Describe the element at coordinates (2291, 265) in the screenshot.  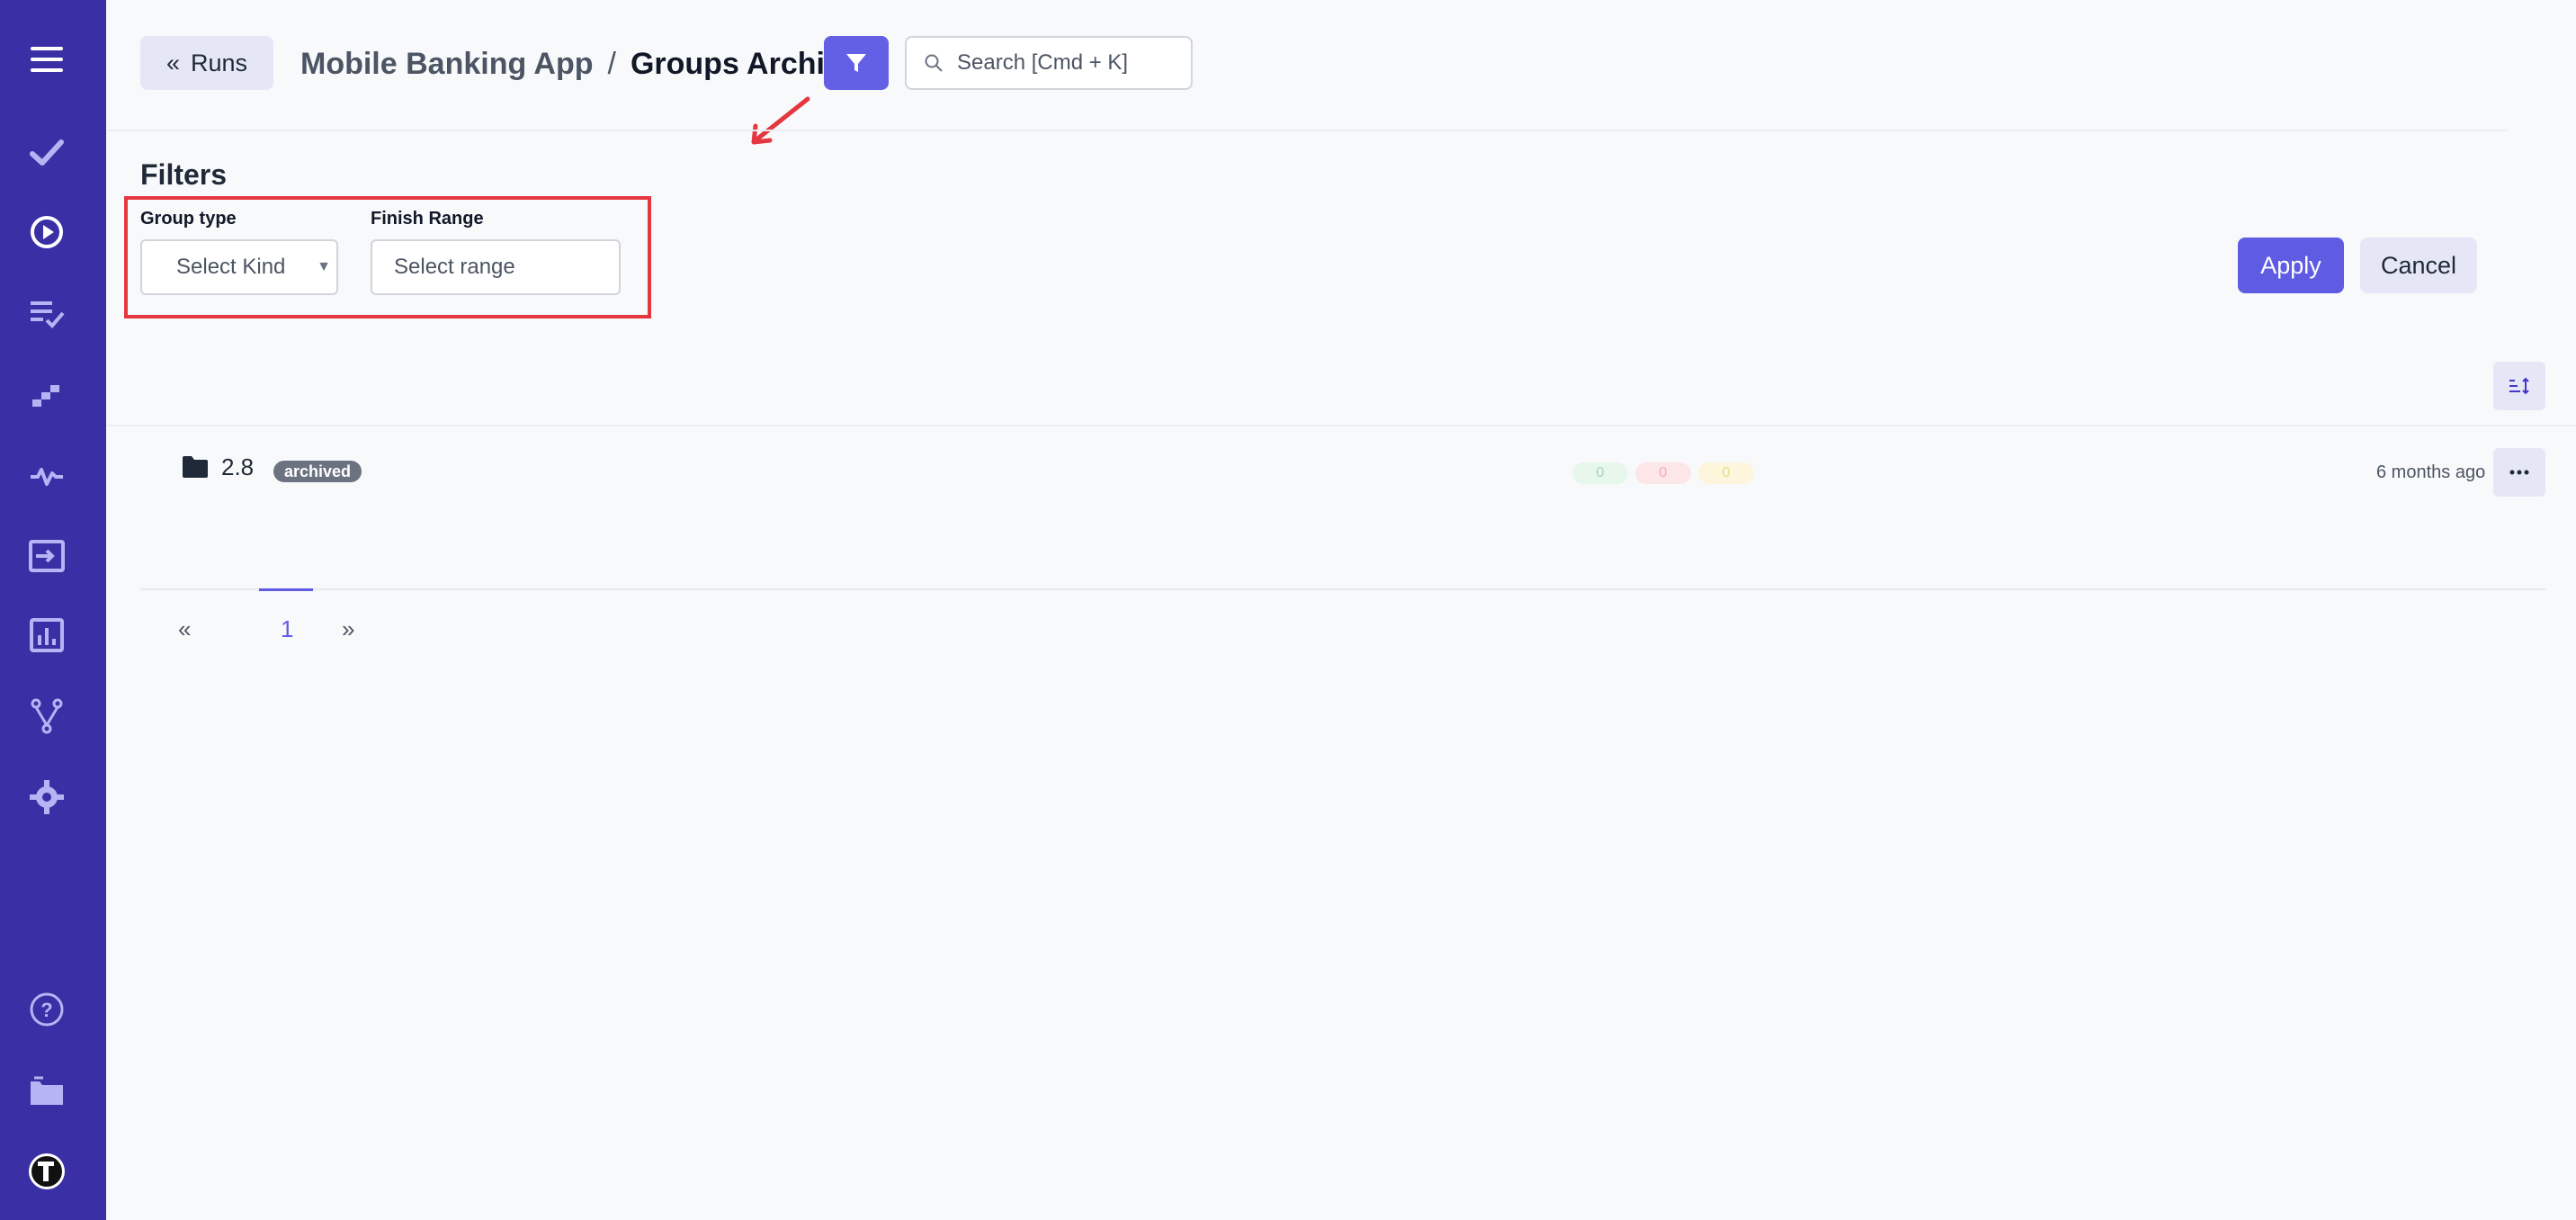
I see `apply-button: Apply` at that location.